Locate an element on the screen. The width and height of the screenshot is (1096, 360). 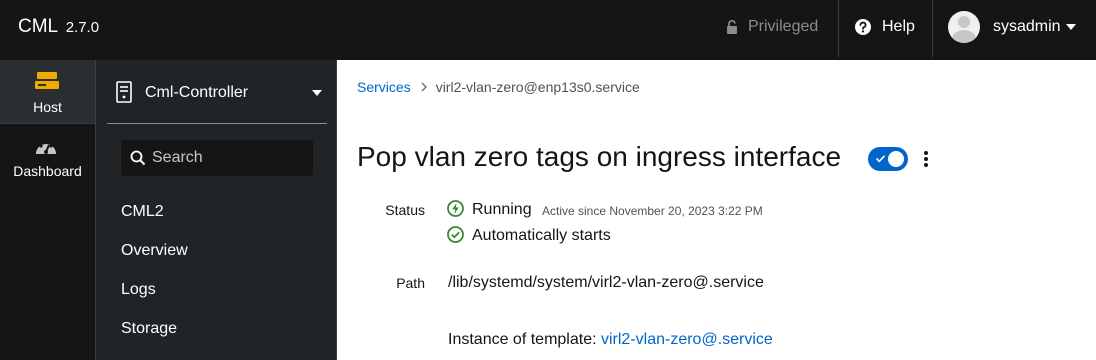
page-title: Pop vlan zero tags on ingress interface is located at coordinates (599, 156).